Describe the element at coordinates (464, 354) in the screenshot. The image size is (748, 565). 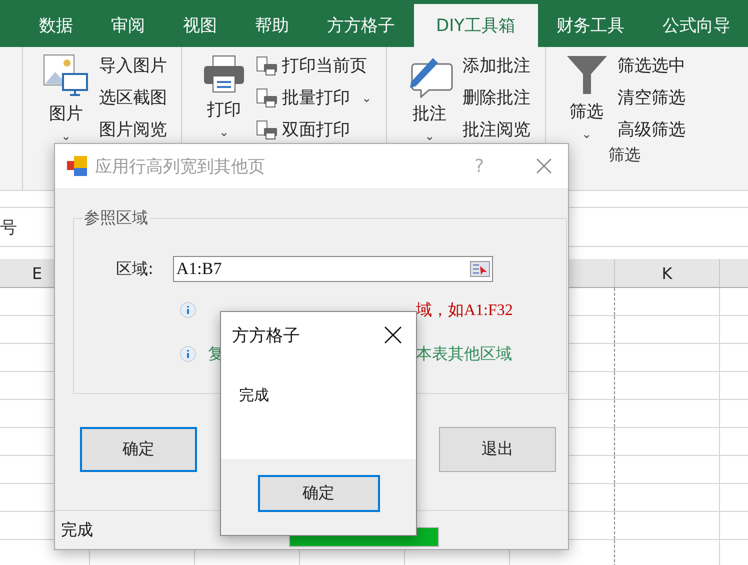
I see `hint-text: 本表其他区域` at that location.